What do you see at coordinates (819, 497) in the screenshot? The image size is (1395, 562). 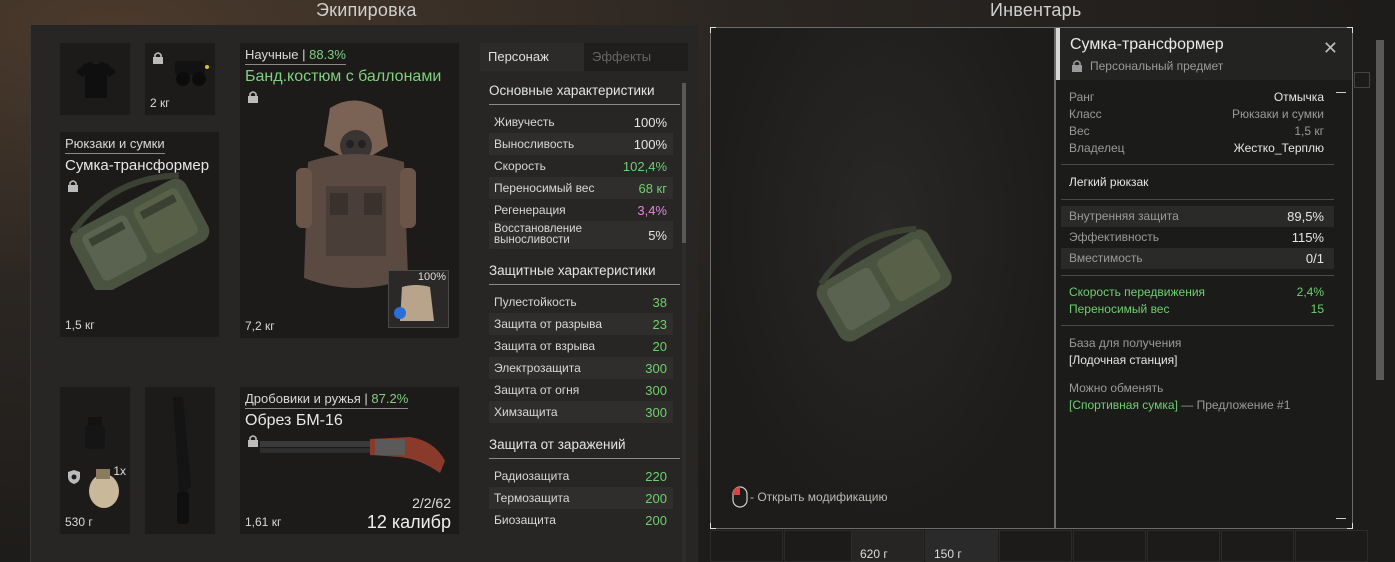 I see `open-mods-hint: - Открыть модификацию` at bounding box center [819, 497].